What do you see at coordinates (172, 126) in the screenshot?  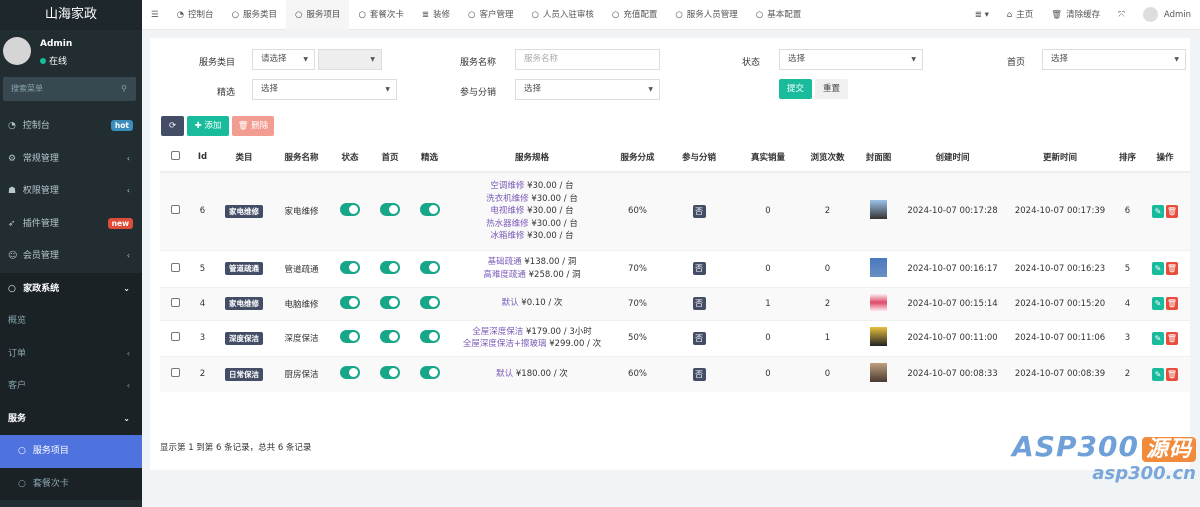 I see `refresh-button: ⟳` at bounding box center [172, 126].